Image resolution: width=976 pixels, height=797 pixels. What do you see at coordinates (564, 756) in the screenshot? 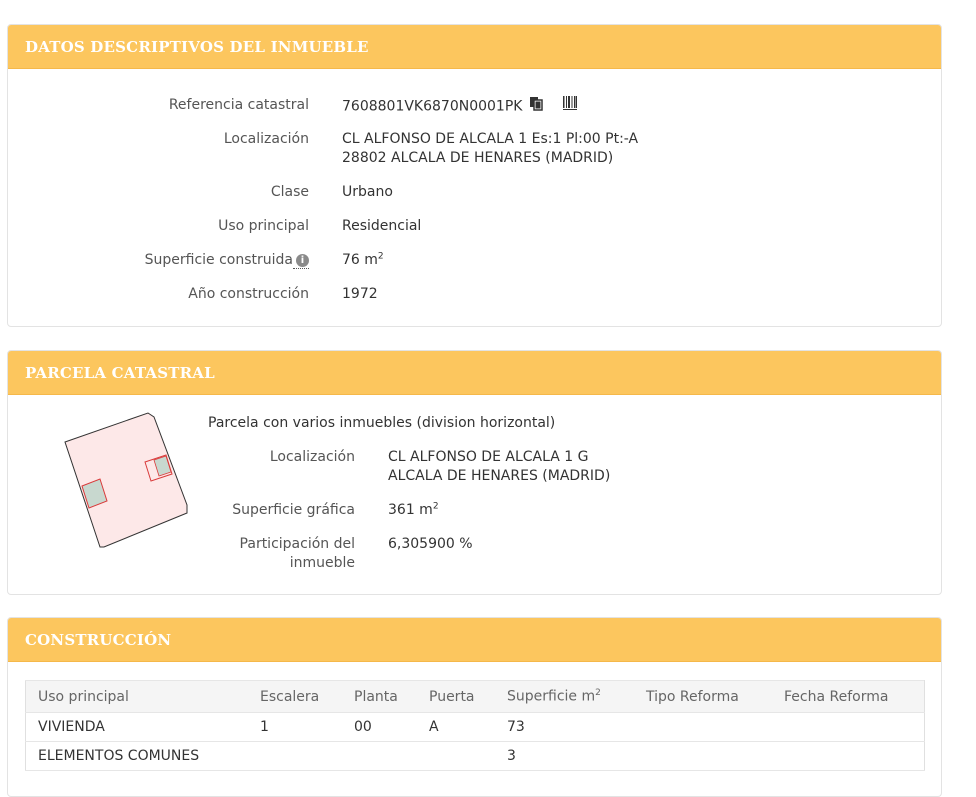
I see `cell-superficie: 3` at bounding box center [564, 756].